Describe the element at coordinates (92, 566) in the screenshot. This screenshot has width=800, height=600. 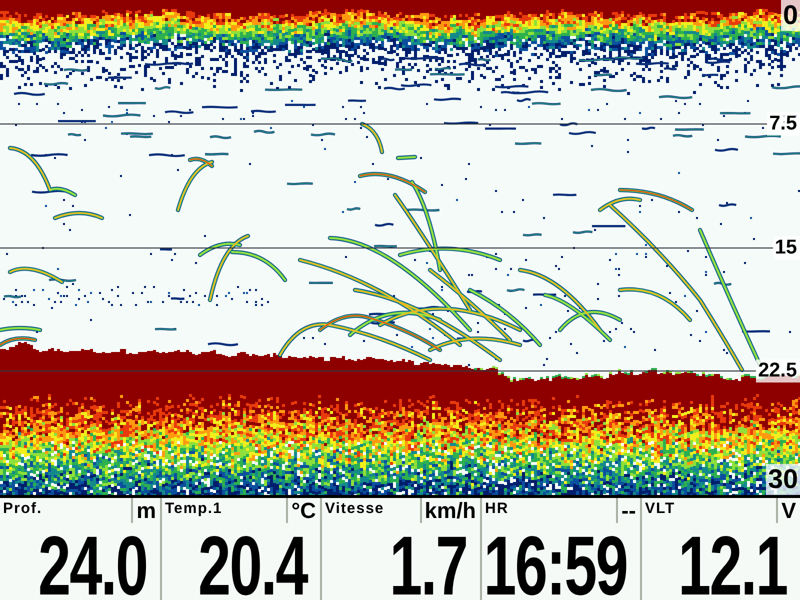
I see `readout-value: 24.0` at that location.